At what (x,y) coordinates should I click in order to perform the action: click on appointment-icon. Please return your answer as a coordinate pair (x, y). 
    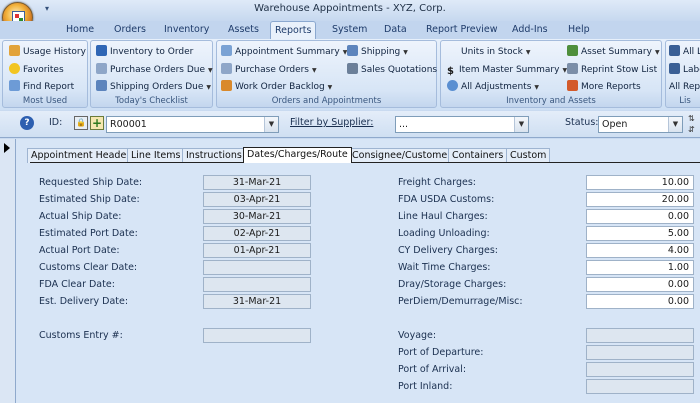
    Looking at the image, I should click on (226, 50).